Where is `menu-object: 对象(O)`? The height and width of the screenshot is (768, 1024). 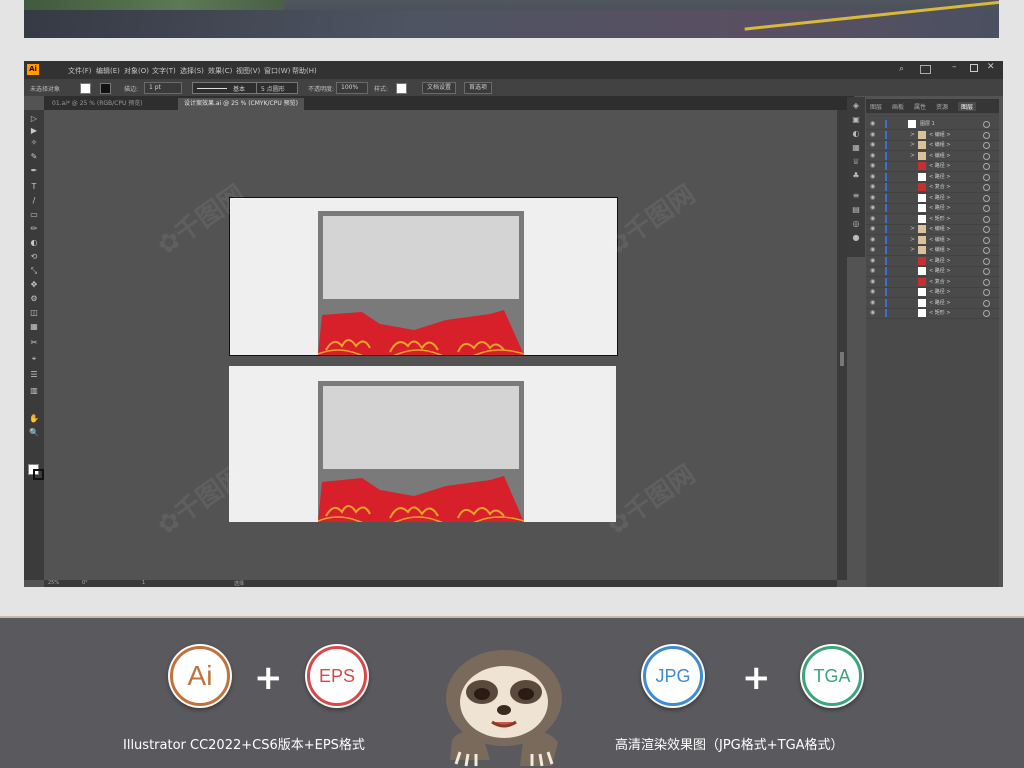 menu-object: 对象(O) is located at coordinates (136, 71).